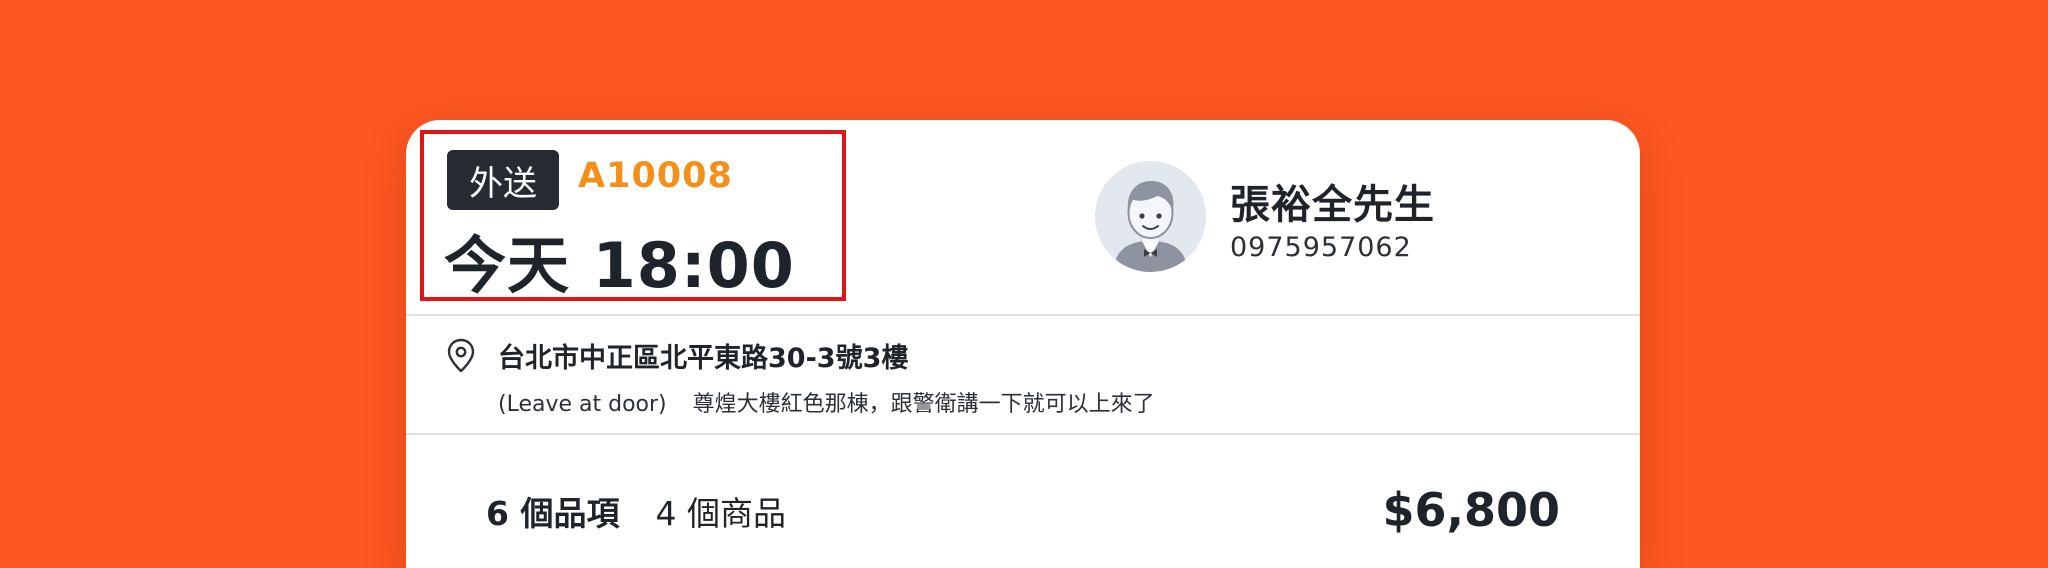 This screenshot has width=2048, height=568. Describe the element at coordinates (1471, 510) in the screenshot. I see `order-total: $6,800` at that location.